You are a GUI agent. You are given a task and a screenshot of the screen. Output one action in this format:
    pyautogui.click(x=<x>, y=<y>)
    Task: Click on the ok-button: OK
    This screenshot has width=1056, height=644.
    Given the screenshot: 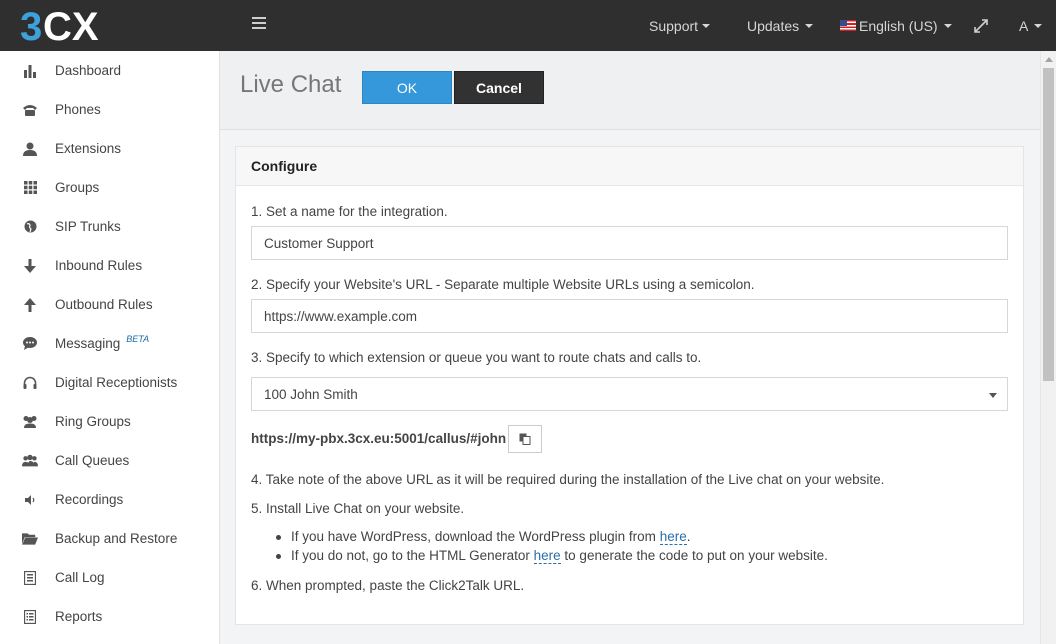 What is the action you would take?
    pyautogui.click(x=407, y=87)
    